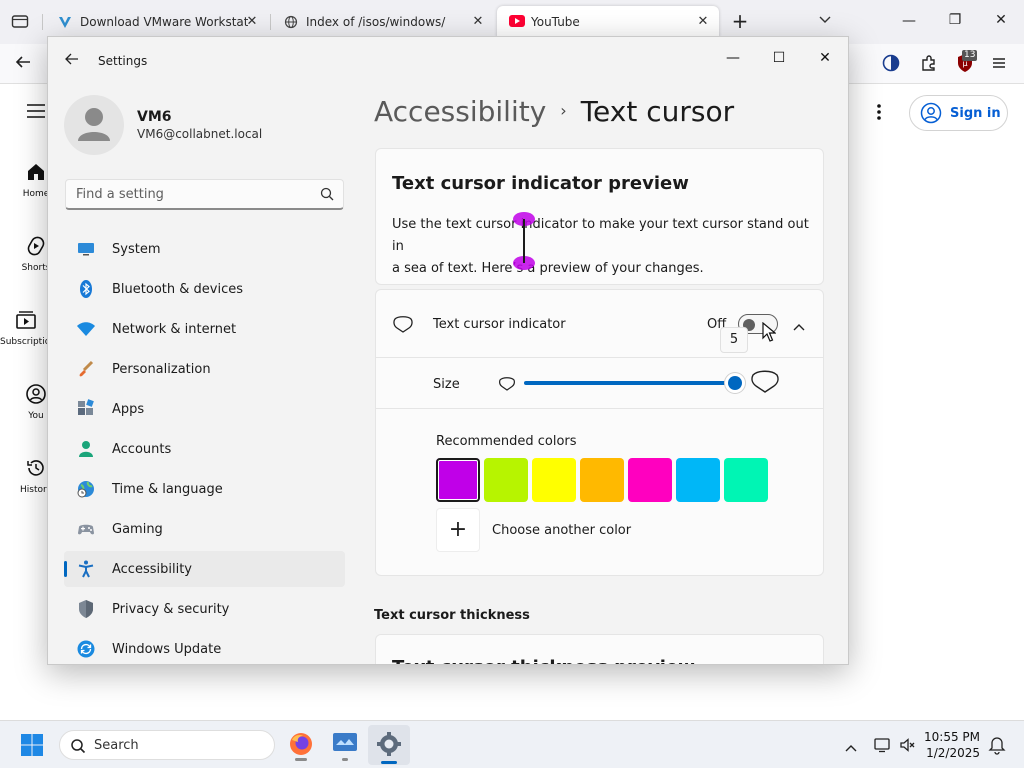 This screenshot has width=1024, height=768. I want to click on size-slider-track, so click(630, 383).